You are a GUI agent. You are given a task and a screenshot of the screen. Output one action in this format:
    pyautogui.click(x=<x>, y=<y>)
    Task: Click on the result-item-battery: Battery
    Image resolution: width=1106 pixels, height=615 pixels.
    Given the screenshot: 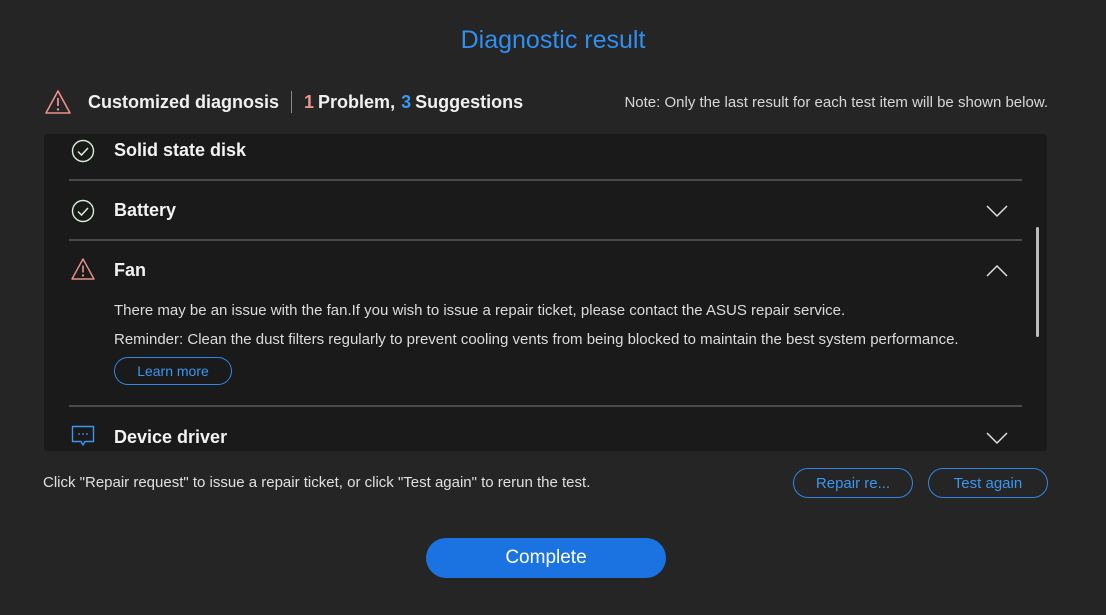 What is the action you would take?
    pyautogui.click(x=545, y=212)
    